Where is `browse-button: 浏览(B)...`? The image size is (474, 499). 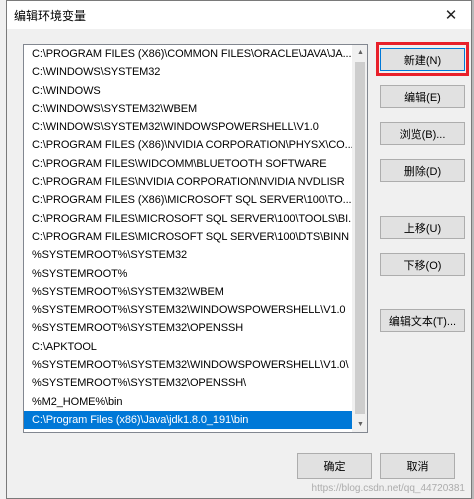 browse-button: 浏览(B)... is located at coordinates (422, 133).